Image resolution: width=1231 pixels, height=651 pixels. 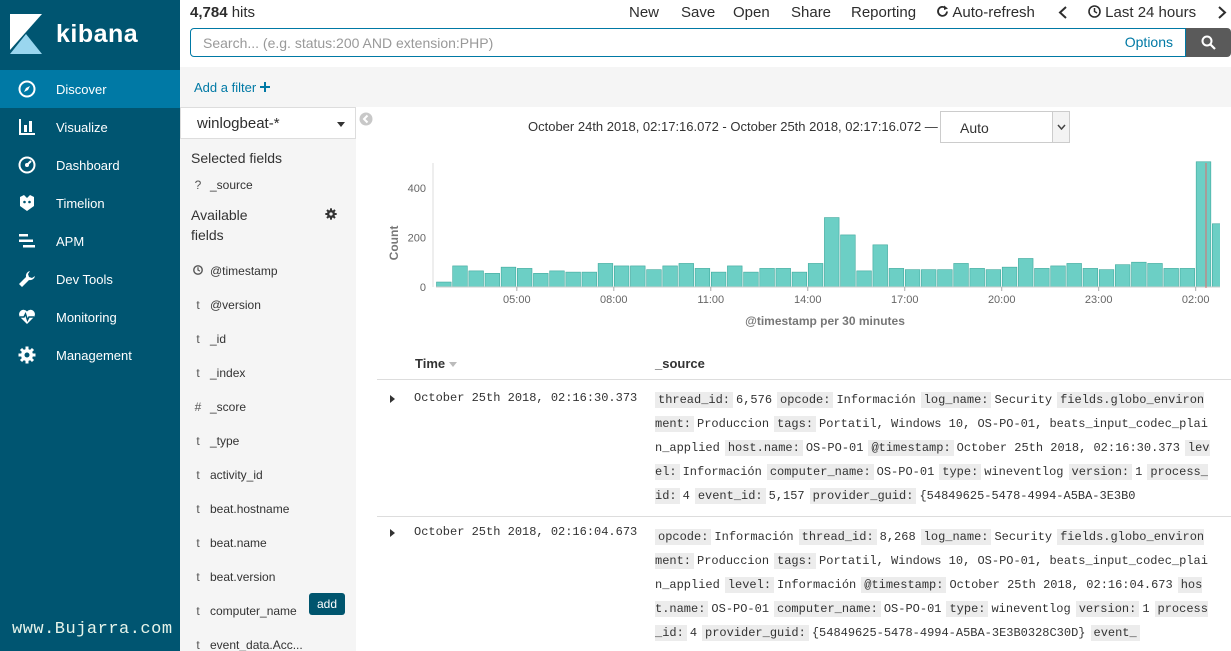 I want to click on nav-item-visualize: Visualize, so click(x=90, y=127).